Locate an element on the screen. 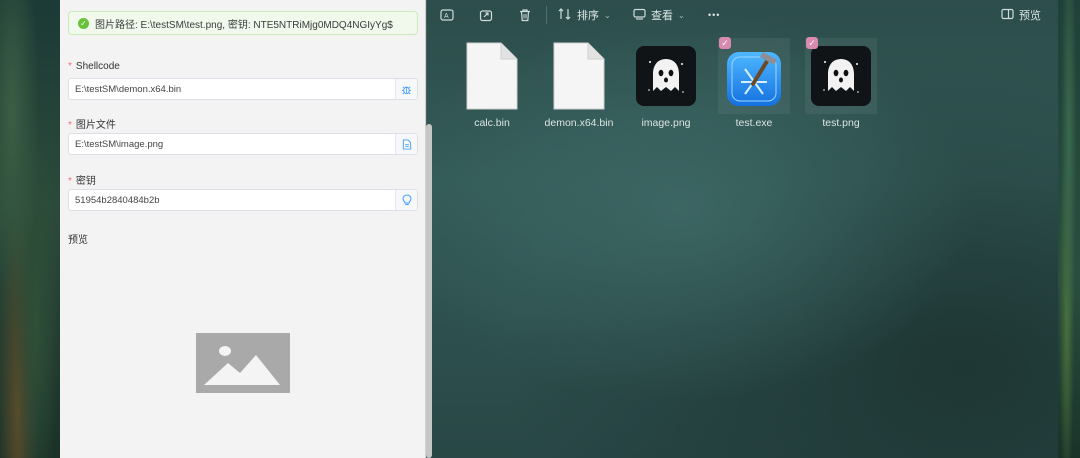  bug-icon is located at coordinates (406, 89).